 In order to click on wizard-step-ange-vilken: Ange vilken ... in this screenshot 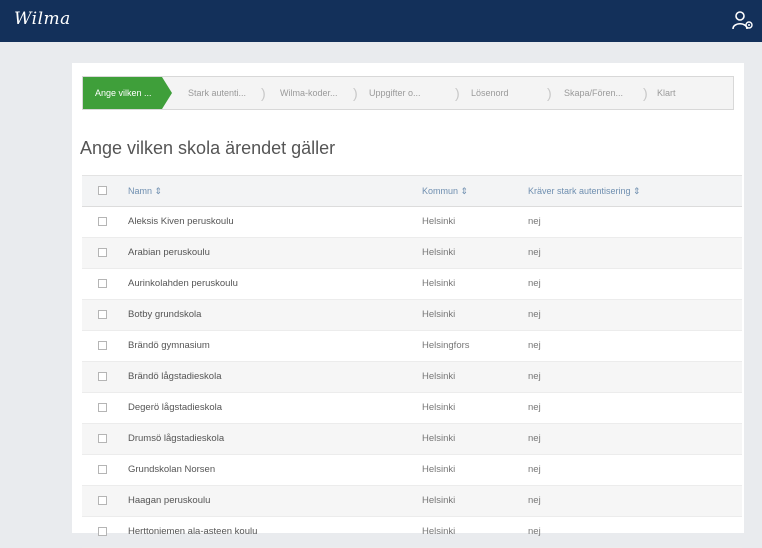, I will do `click(127, 93)`.